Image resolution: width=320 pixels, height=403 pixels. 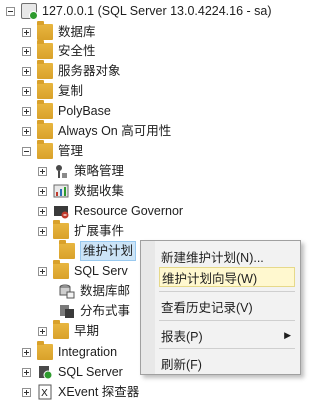 I want to click on tree-node-data-collection: 数据收集, so click(x=81, y=191).